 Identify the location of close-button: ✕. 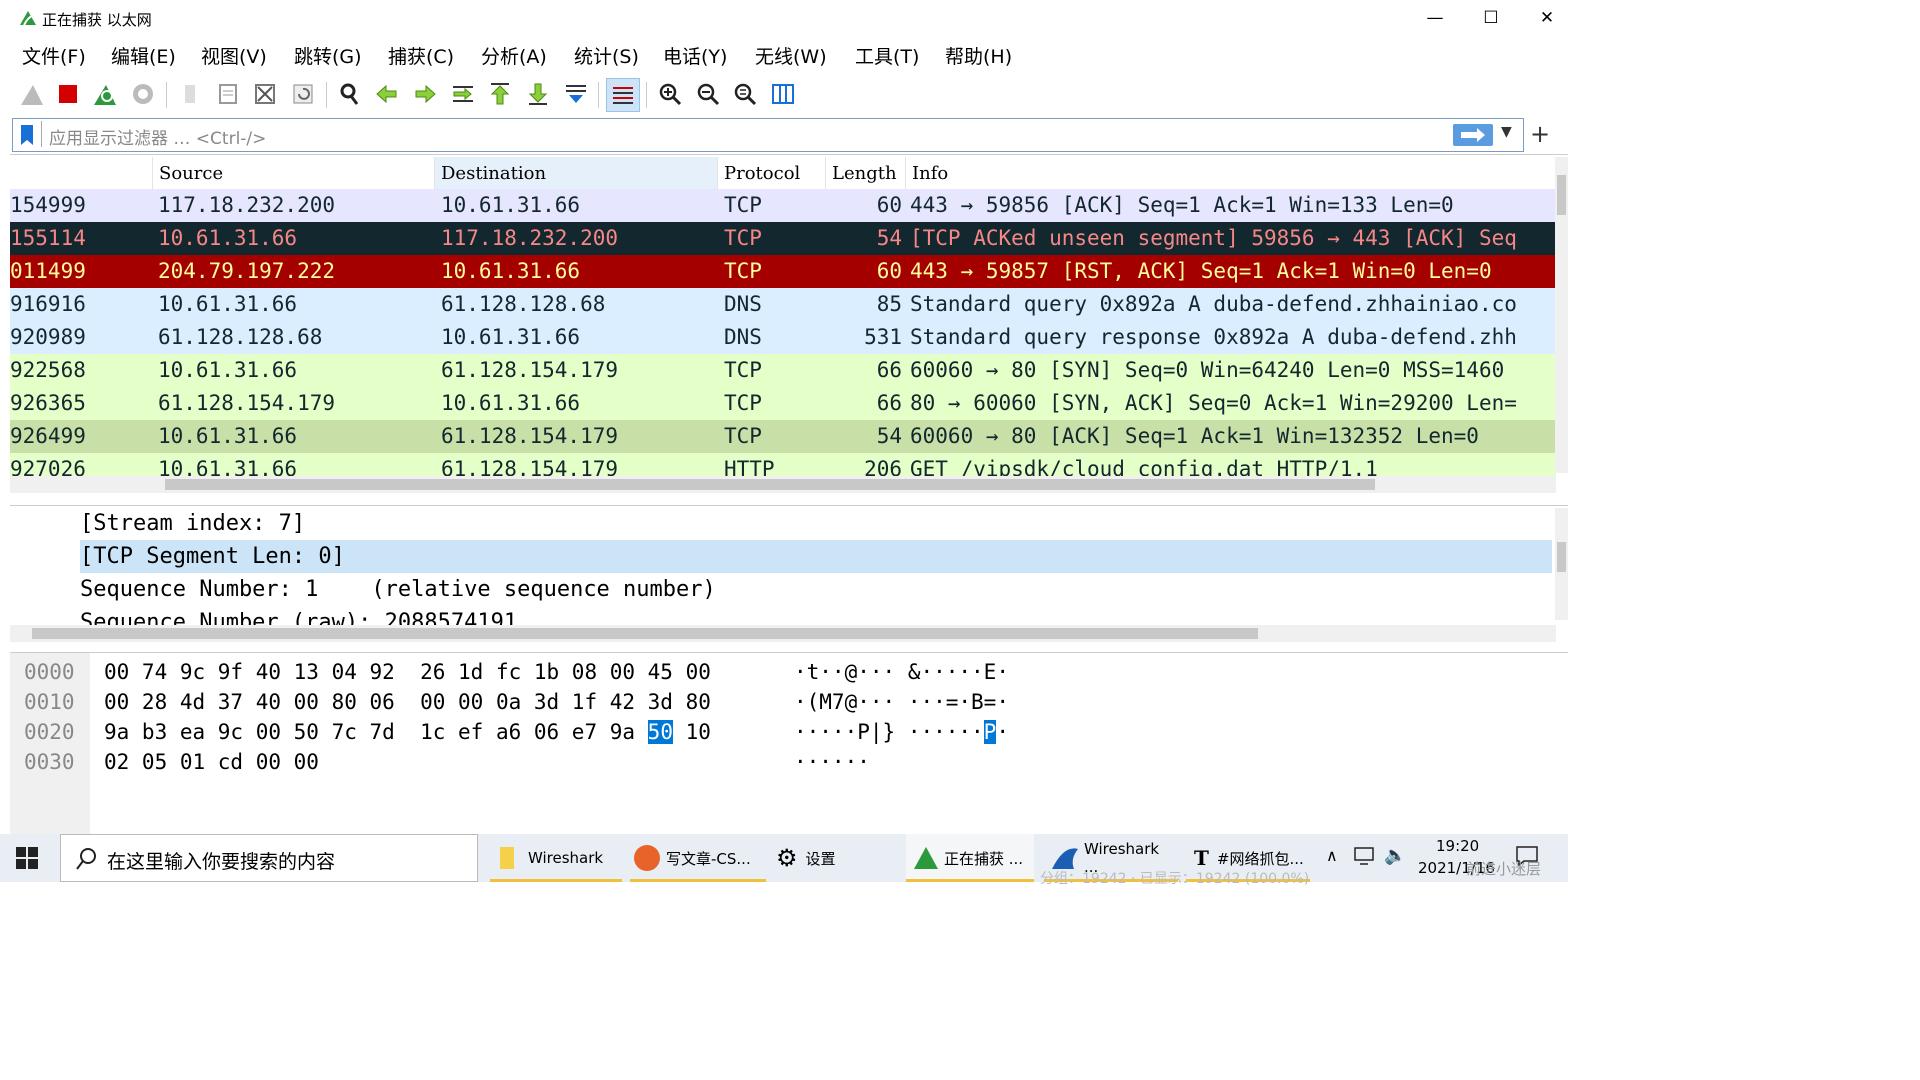
(1547, 18).